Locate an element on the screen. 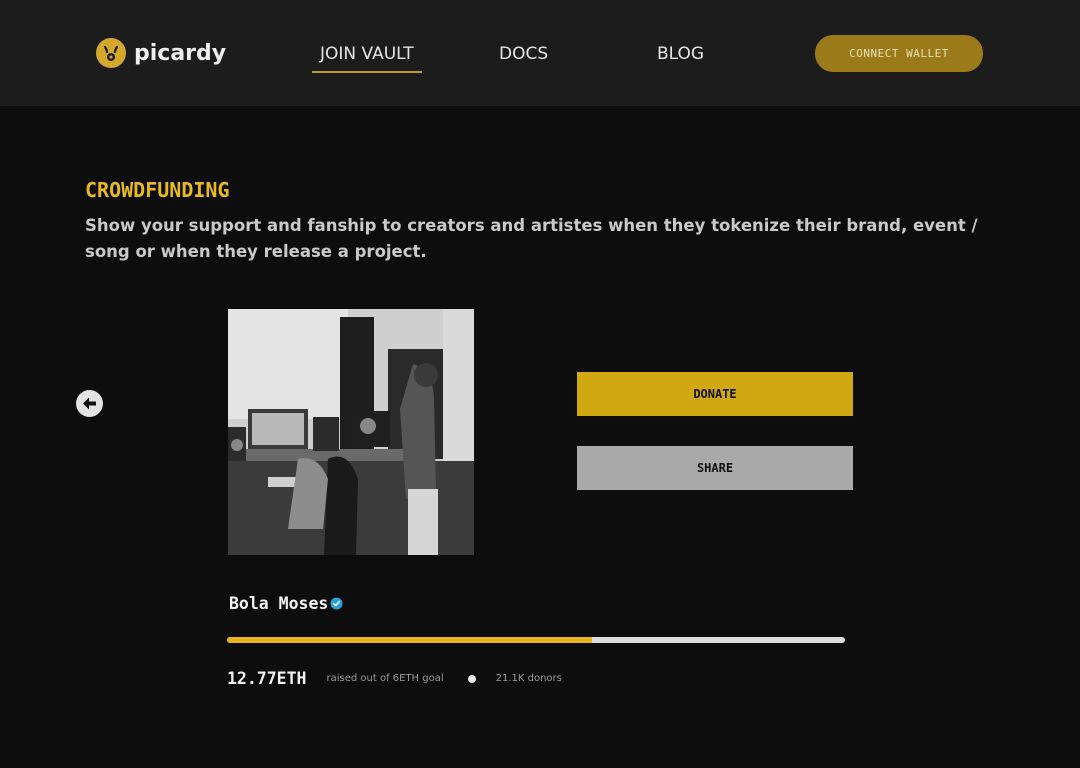 The width and height of the screenshot is (1080, 768). creator: Bola Moses is located at coordinates (286, 603).